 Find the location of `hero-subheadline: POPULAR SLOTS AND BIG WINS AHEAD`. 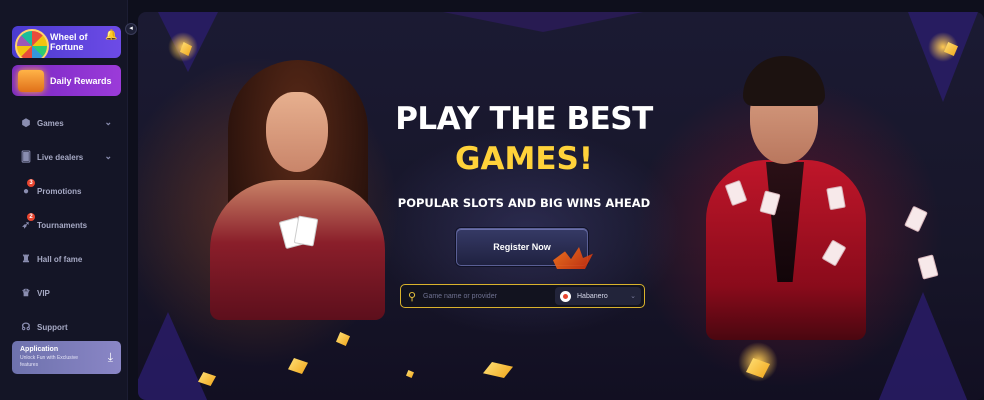

hero-subheadline: POPULAR SLOTS AND BIG WINS AHEAD is located at coordinates (524, 203).